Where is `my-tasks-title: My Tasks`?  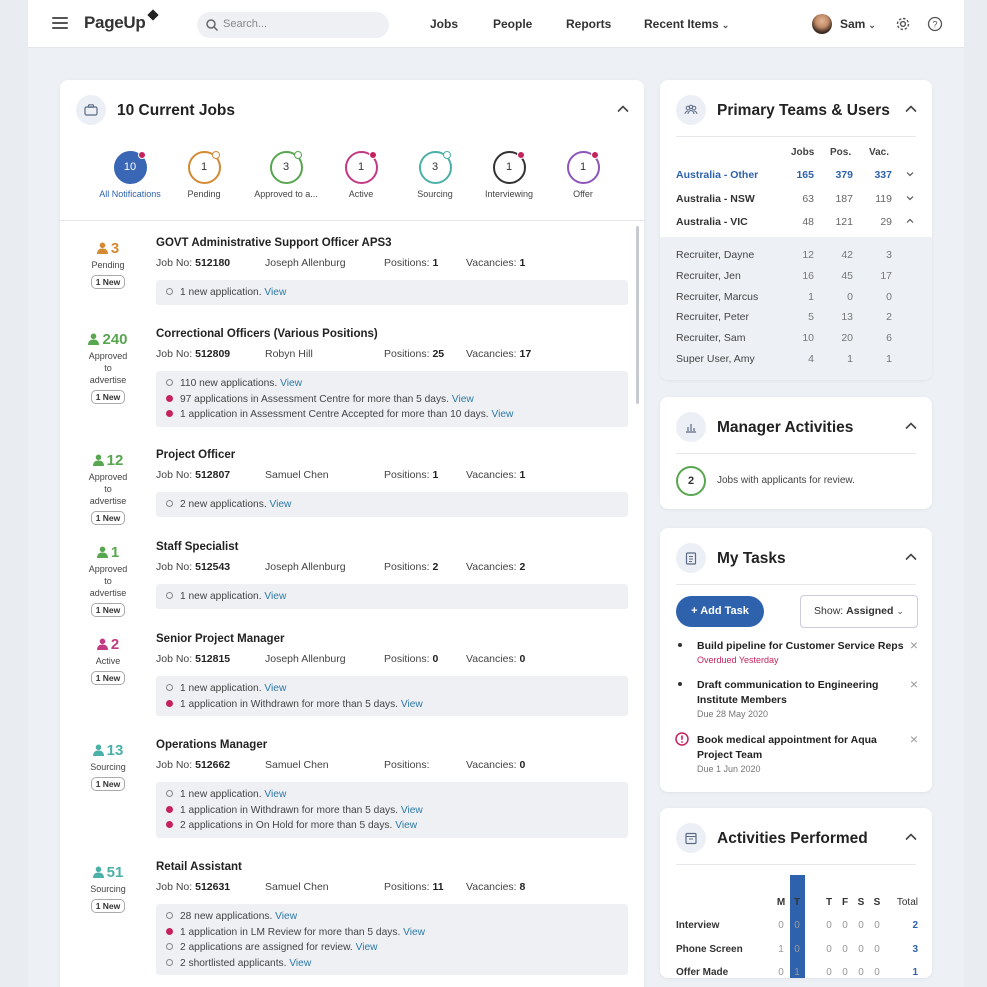
my-tasks-title: My Tasks is located at coordinates (751, 558).